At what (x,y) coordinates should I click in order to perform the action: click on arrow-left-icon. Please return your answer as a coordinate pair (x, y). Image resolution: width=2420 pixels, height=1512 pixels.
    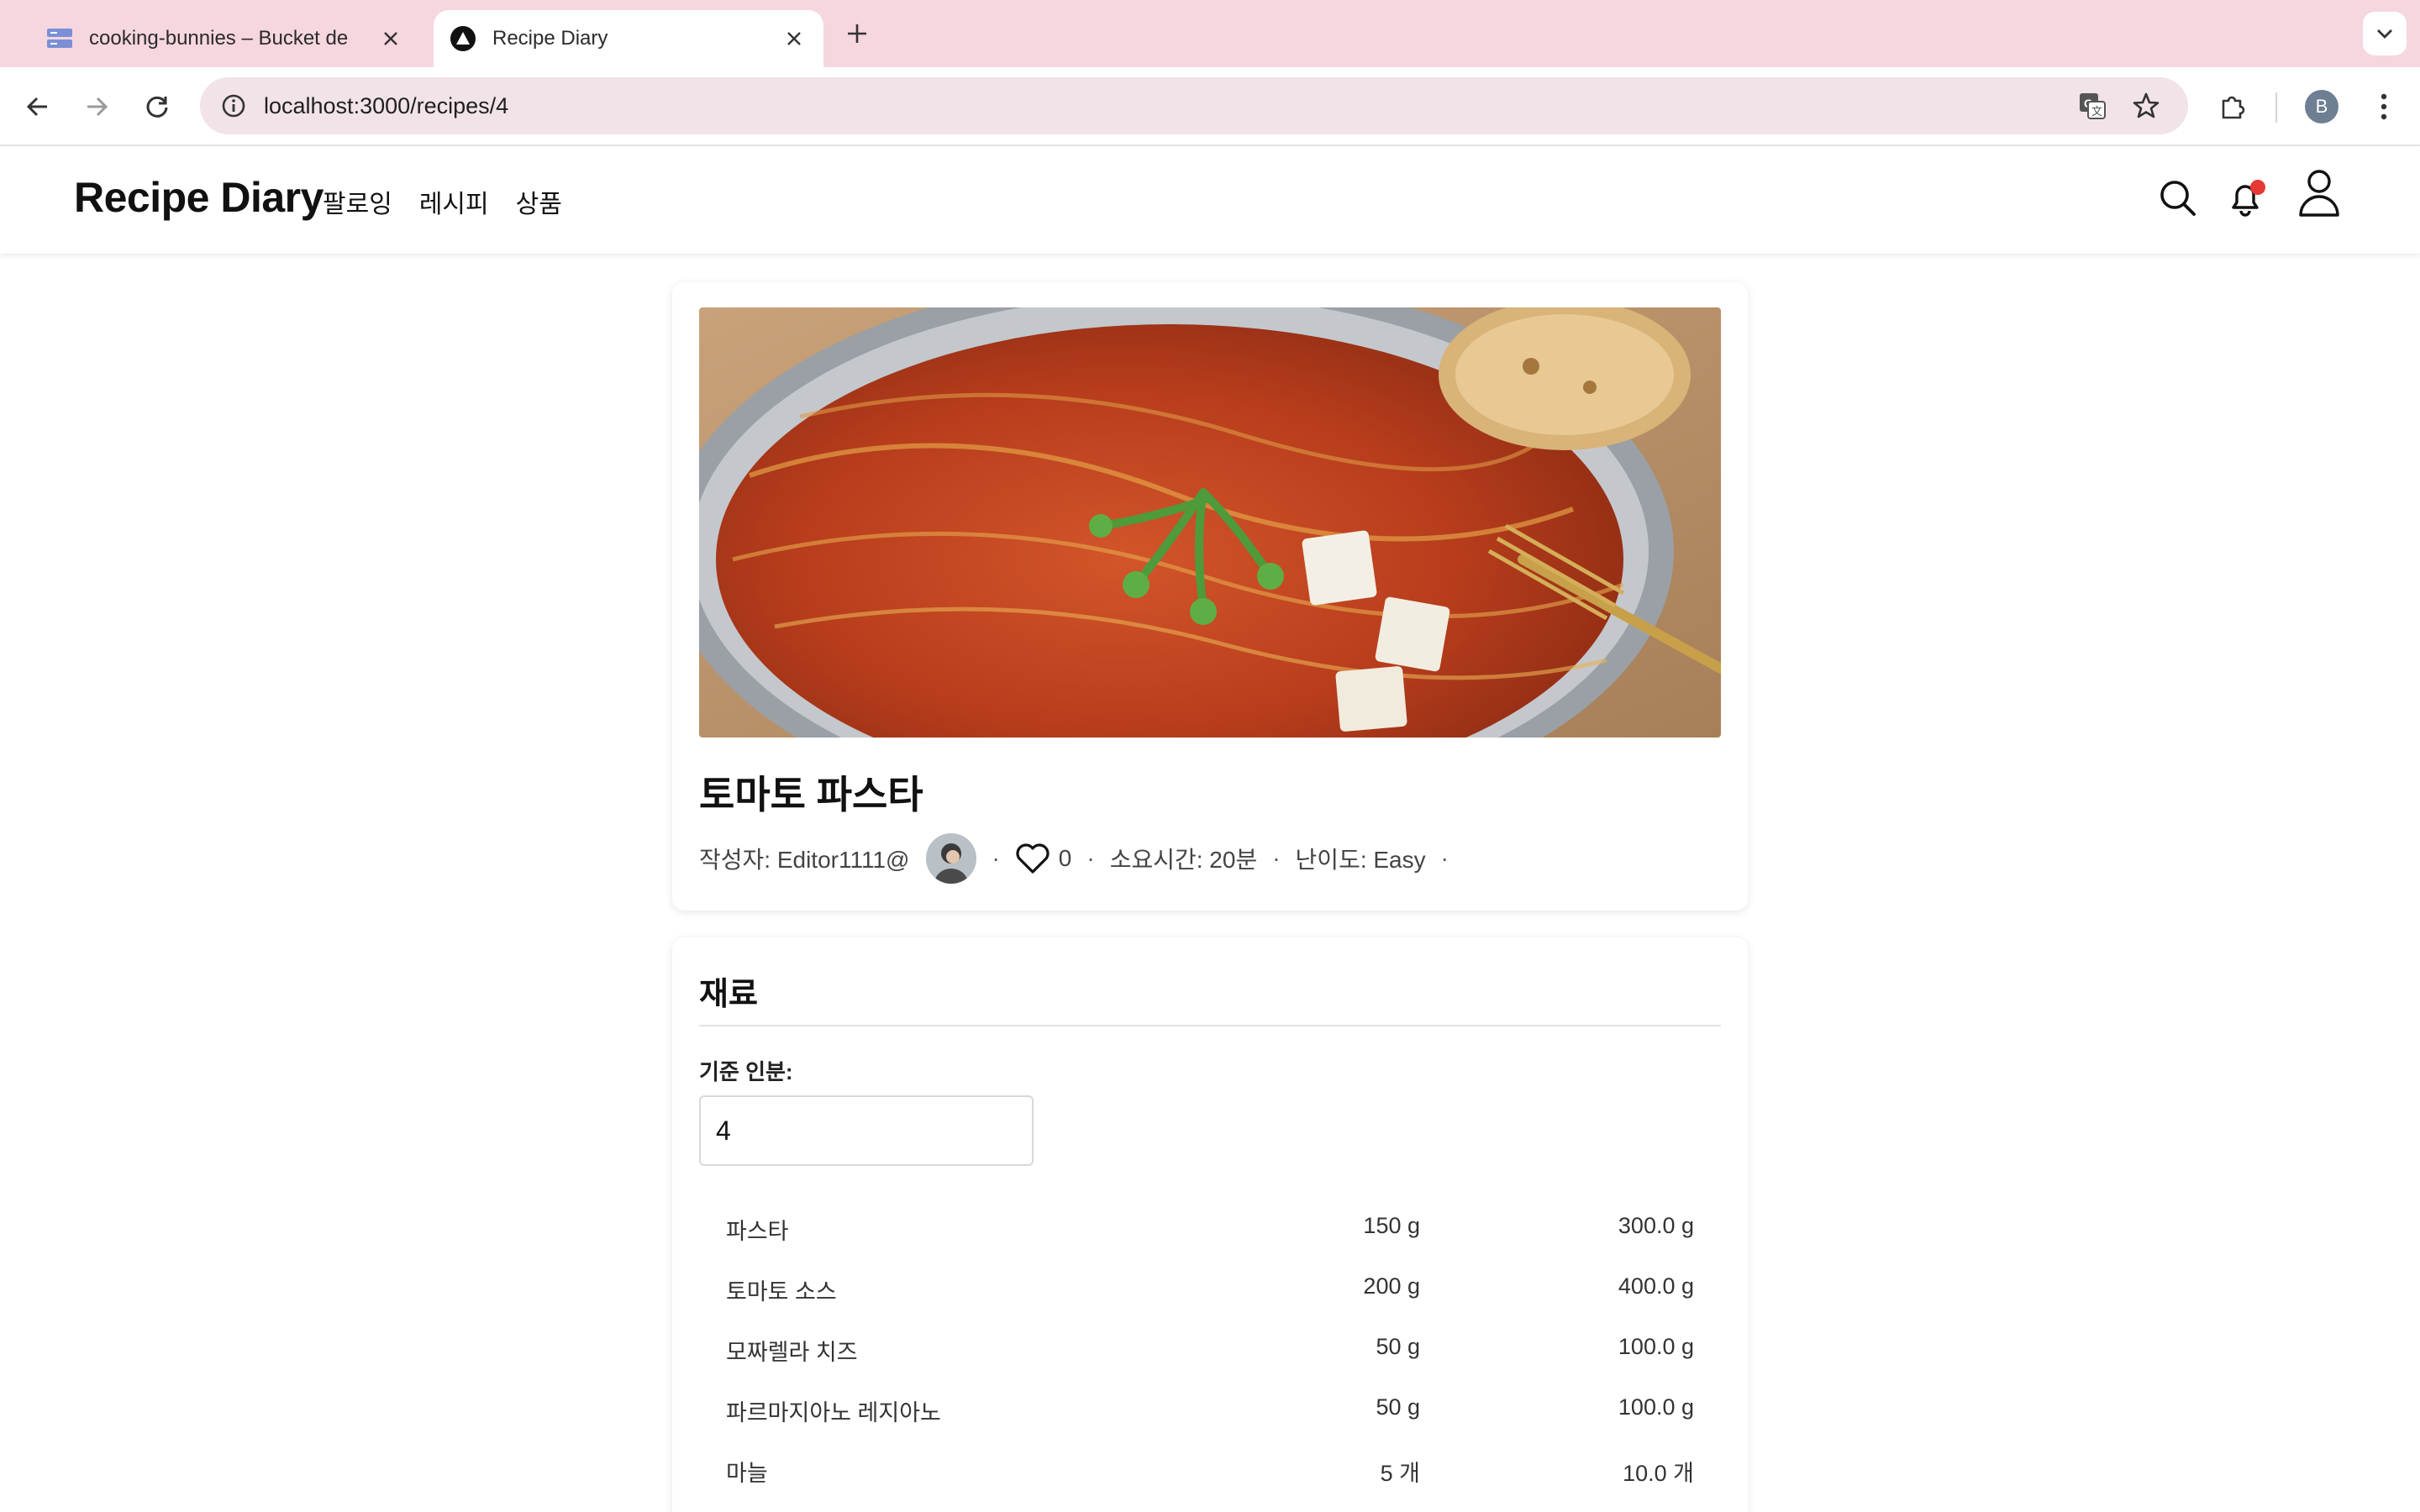
    Looking at the image, I should click on (36, 107).